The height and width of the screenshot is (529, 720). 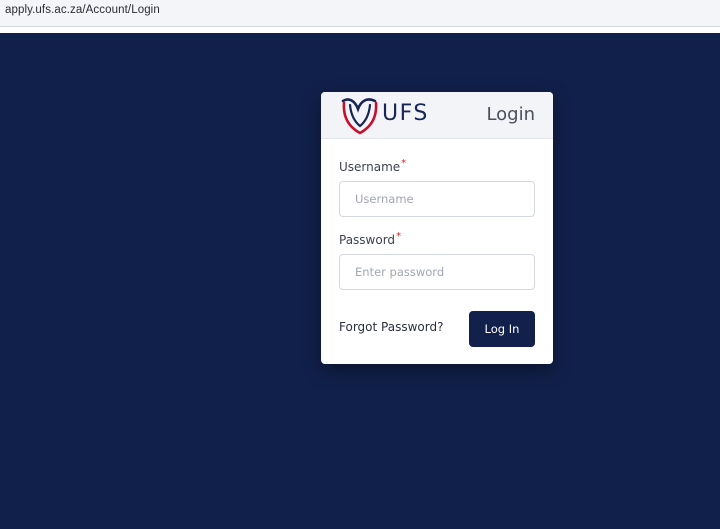 What do you see at coordinates (391, 327) in the screenshot?
I see `forgot-password-link: Forgot Password?` at bounding box center [391, 327].